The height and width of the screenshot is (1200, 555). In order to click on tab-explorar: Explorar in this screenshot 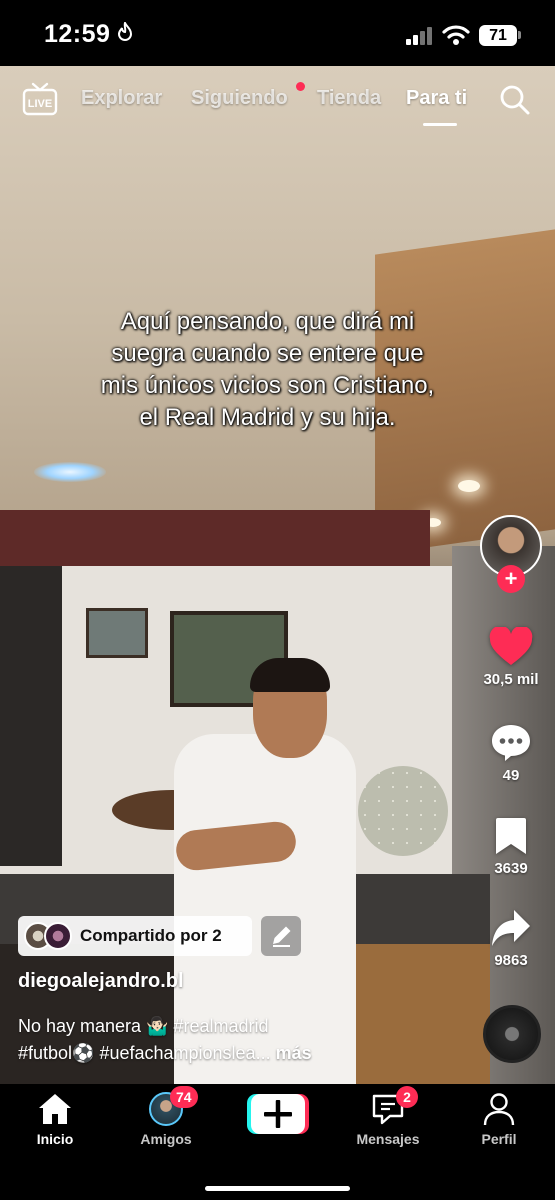, I will do `click(121, 98)`.